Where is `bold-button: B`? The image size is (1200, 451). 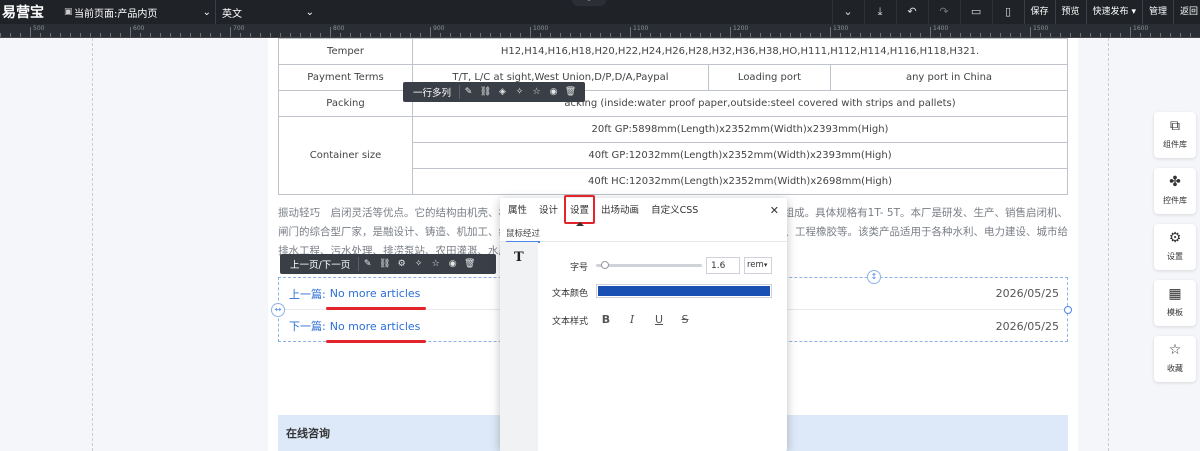
bold-button: B is located at coordinates (606, 319).